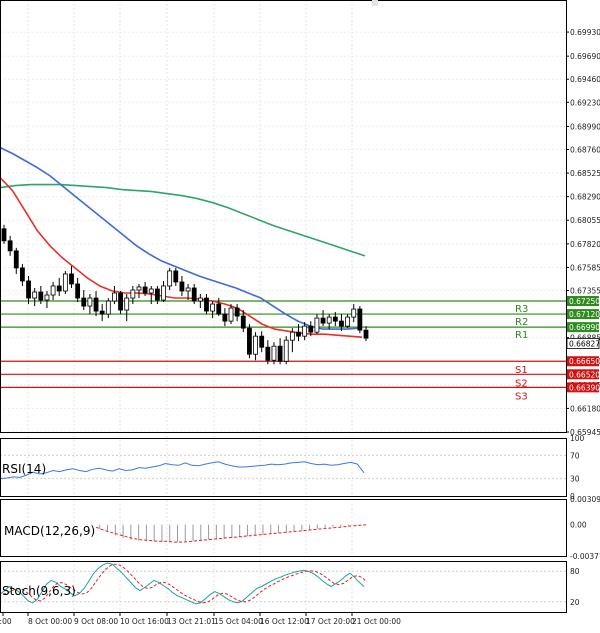 This screenshot has height=633, width=600. I want to click on main-ytick-label-2: 0.69460, so click(585, 79).